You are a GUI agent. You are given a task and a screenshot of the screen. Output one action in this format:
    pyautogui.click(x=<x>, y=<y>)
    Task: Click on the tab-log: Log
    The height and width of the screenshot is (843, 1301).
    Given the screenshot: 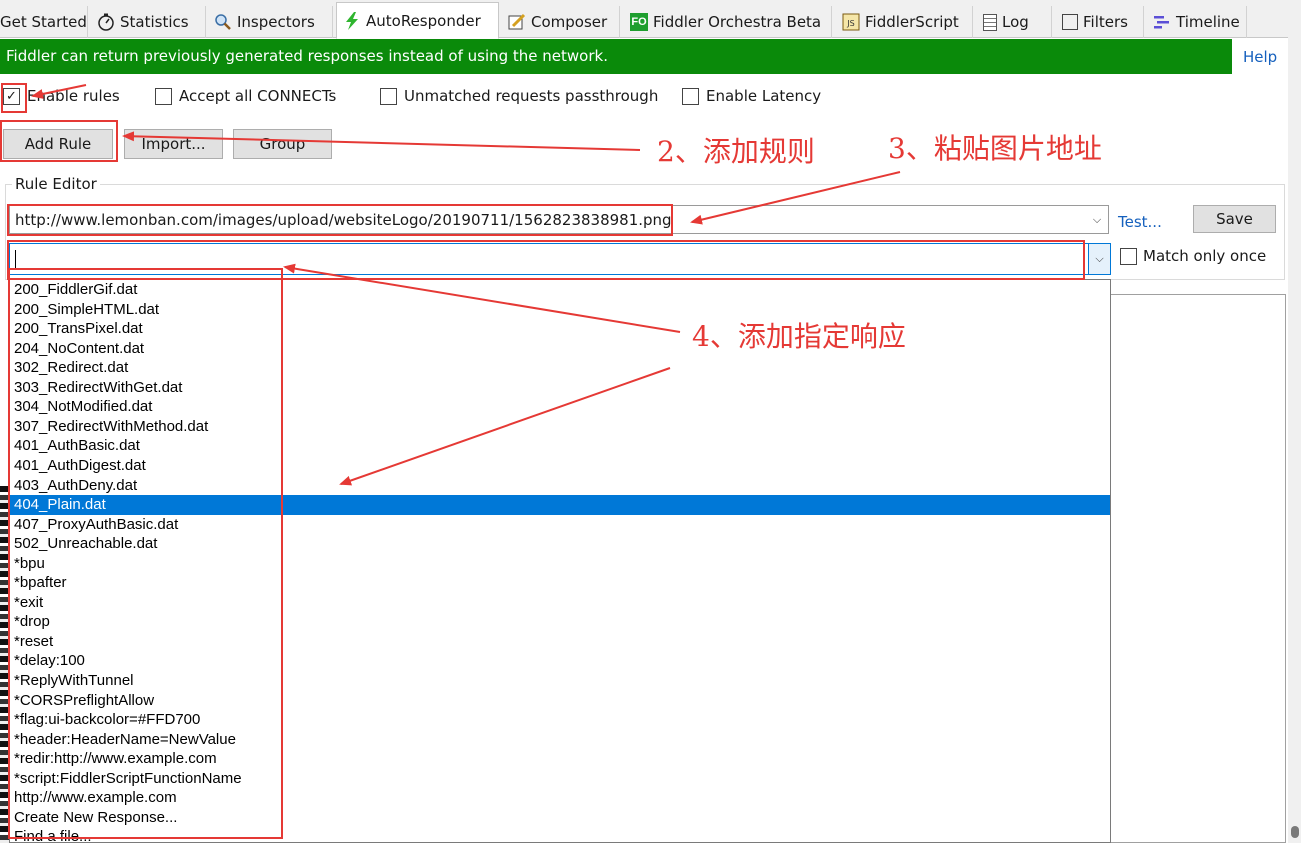 What is the action you would take?
    pyautogui.click(x=1014, y=22)
    